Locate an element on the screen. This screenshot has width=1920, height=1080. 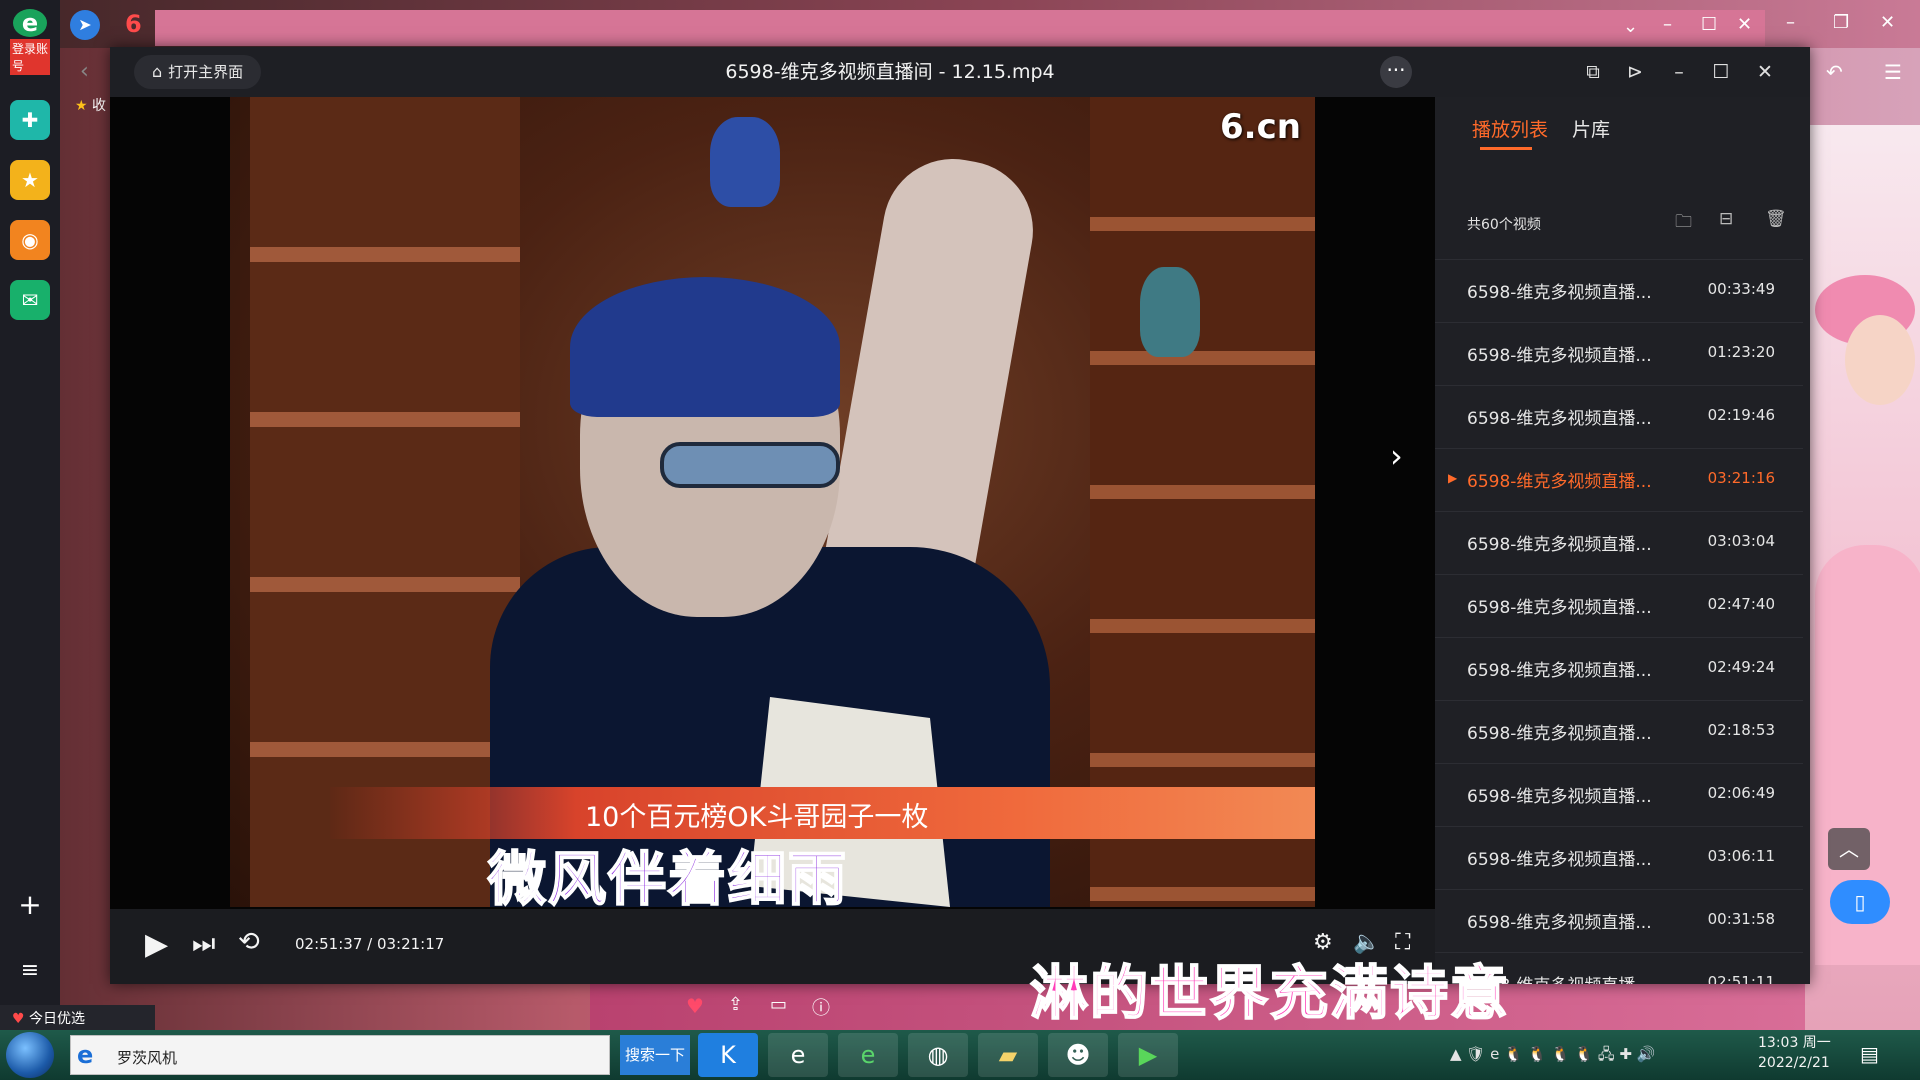
playlist-item: 6598-维克多视频直播... 02:47:40 is located at coordinates (1619, 606).